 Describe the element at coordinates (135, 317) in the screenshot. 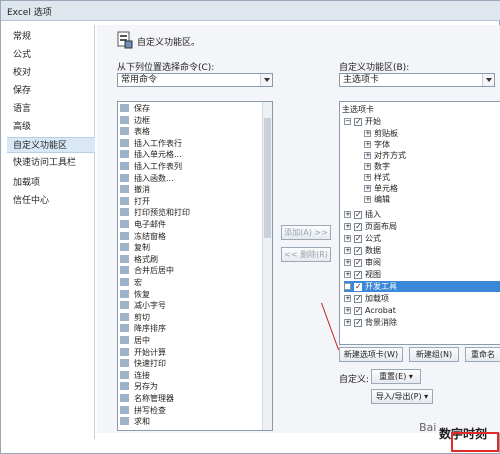

I see `command-item: 剪切` at that location.